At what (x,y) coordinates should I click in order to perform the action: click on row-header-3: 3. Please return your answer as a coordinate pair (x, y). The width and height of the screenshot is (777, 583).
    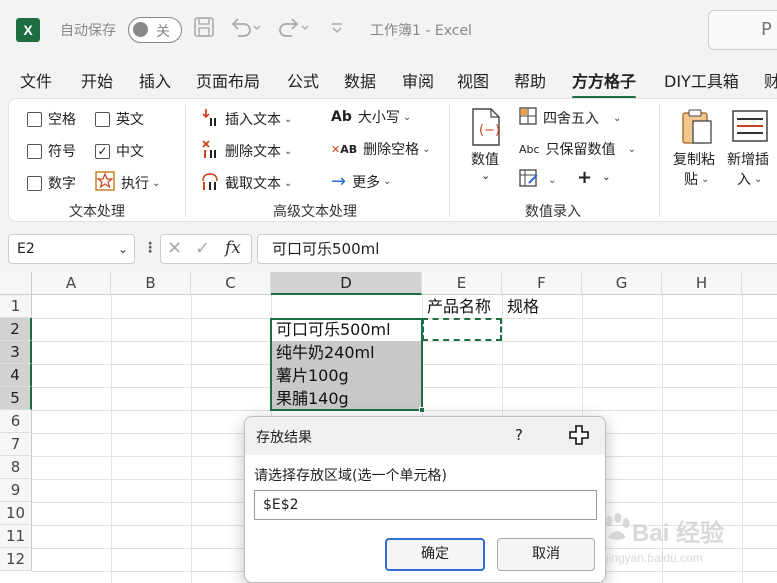
    Looking at the image, I should click on (16, 352).